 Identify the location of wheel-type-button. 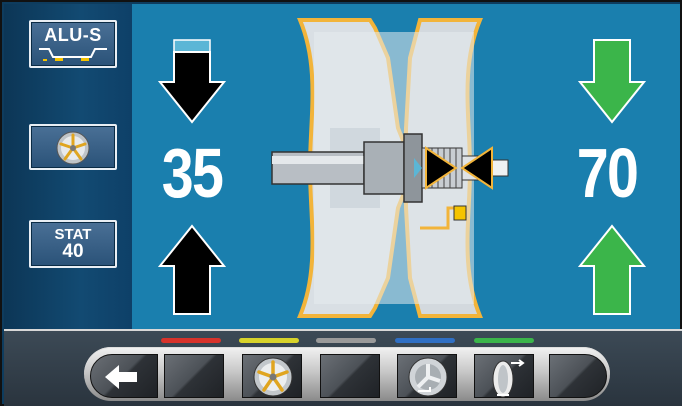
(73, 147).